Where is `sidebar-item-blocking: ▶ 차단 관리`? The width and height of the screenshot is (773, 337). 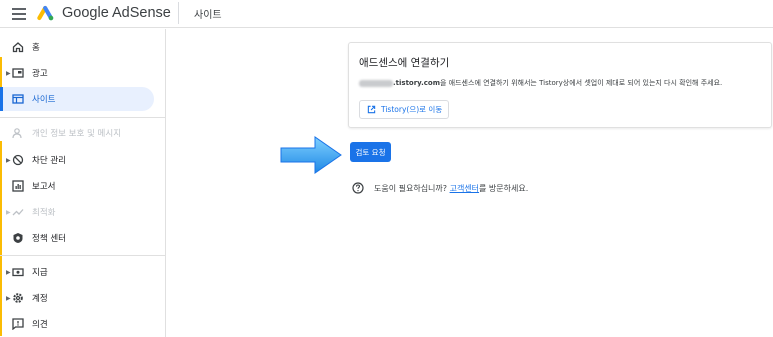
sidebar-item-blocking: ▶ 차단 관리 is located at coordinates (77, 160).